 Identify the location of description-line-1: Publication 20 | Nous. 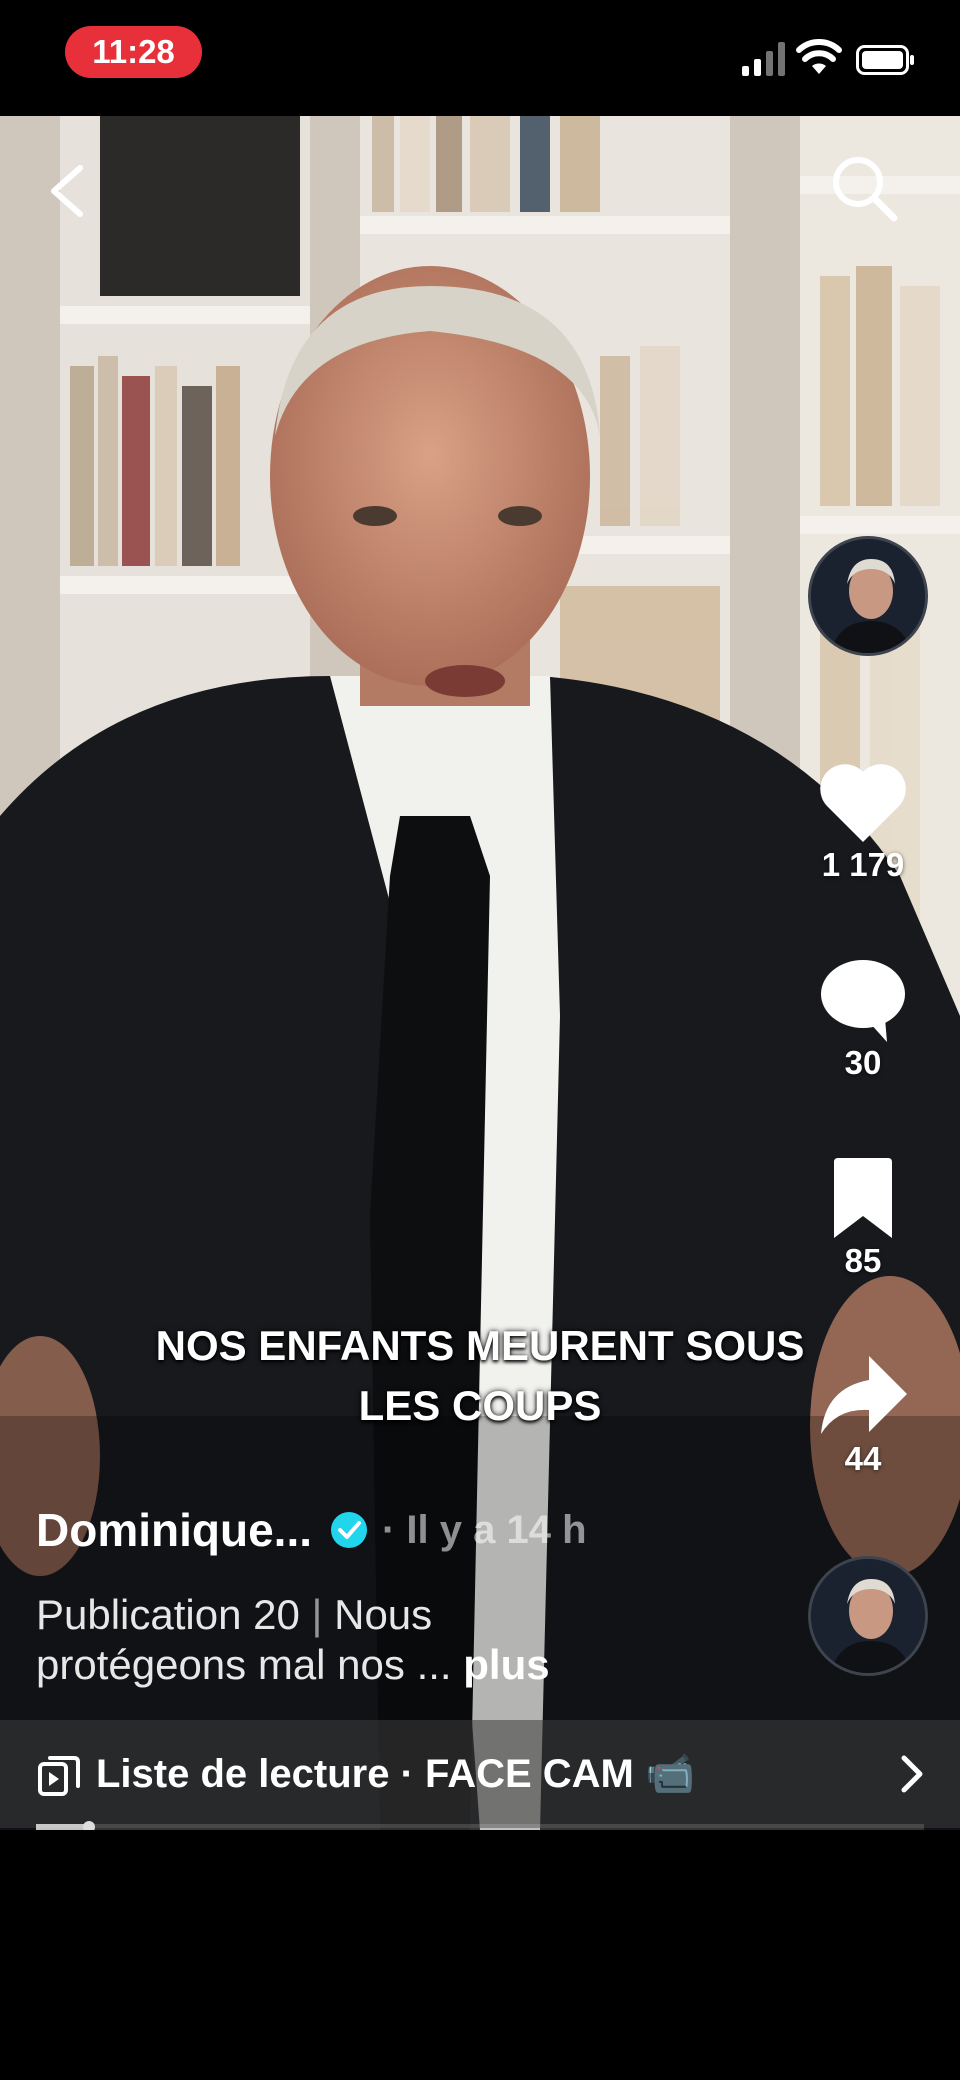
(396, 1615).